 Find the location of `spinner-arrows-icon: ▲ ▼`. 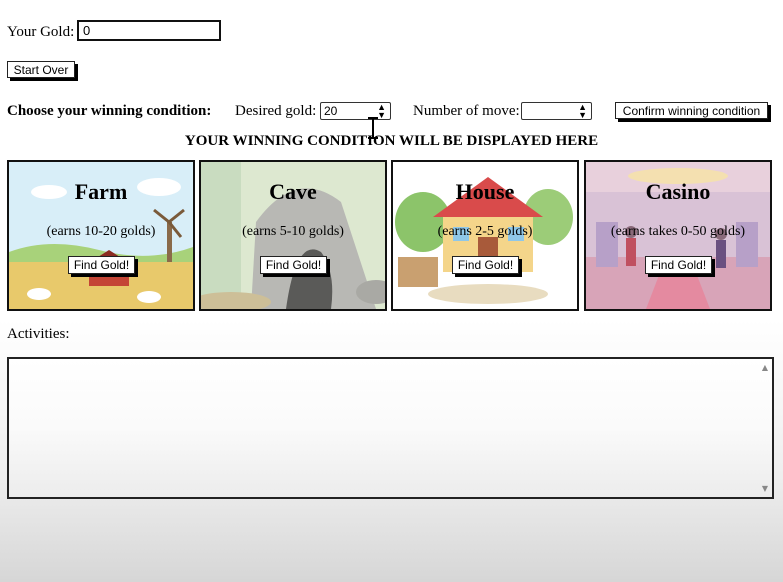

spinner-arrows-icon: ▲ ▼ is located at coordinates (582, 111).